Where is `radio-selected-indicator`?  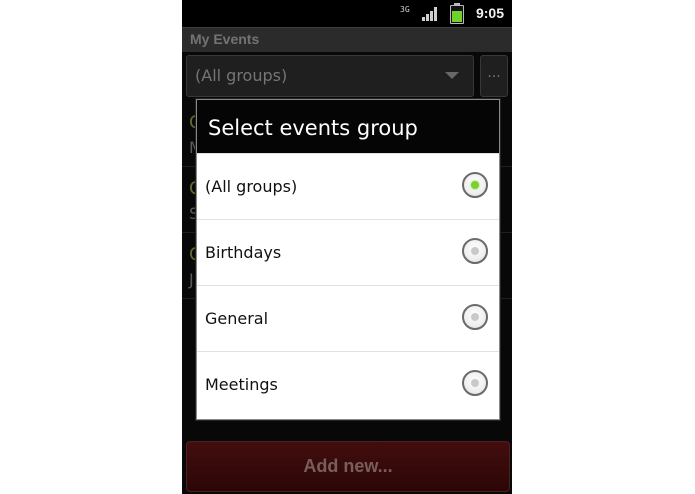
radio-selected-indicator is located at coordinates (475, 185).